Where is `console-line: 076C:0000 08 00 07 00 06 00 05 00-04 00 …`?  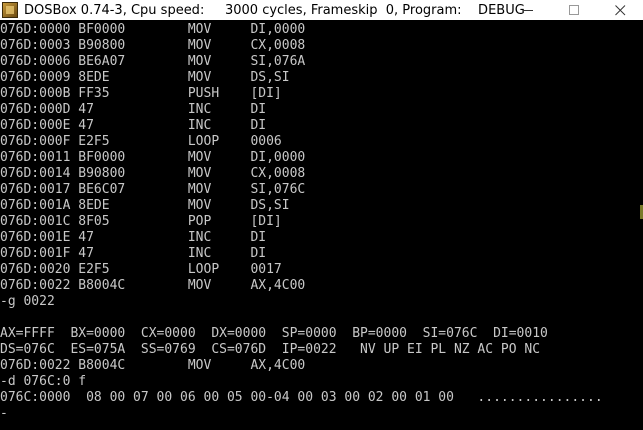
console-line: 076C:0000 08 00 07 00 06 00 05 00-04 00 … is located at coordinates (301, 397).